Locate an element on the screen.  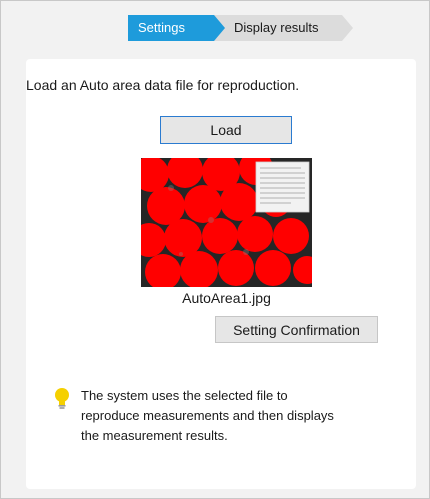
thumbnail-image is located at coordinates (226, 222).